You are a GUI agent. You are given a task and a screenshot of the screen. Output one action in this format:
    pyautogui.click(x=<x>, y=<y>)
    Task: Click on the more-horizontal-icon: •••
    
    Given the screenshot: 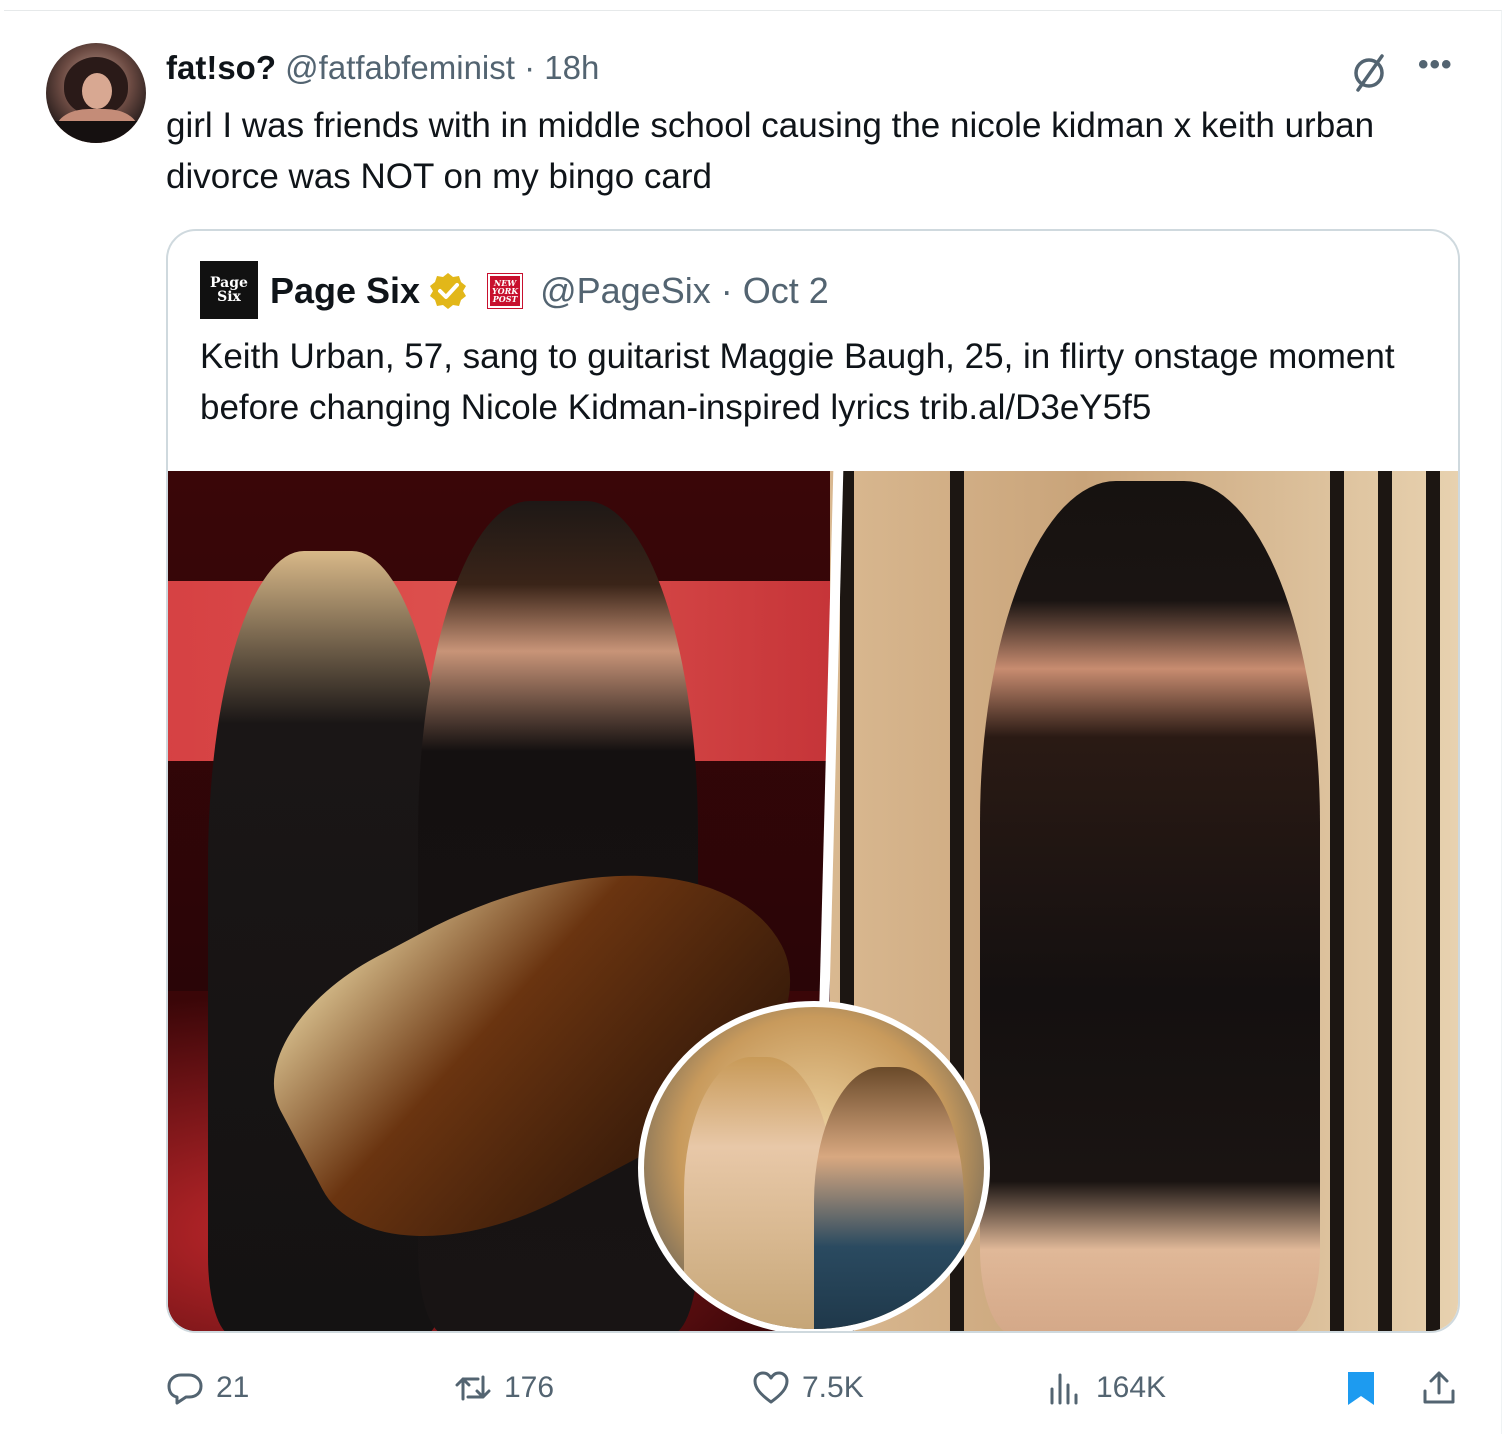 What is the action you would take?
    pyautogui.click(x=1435, y=65)
    